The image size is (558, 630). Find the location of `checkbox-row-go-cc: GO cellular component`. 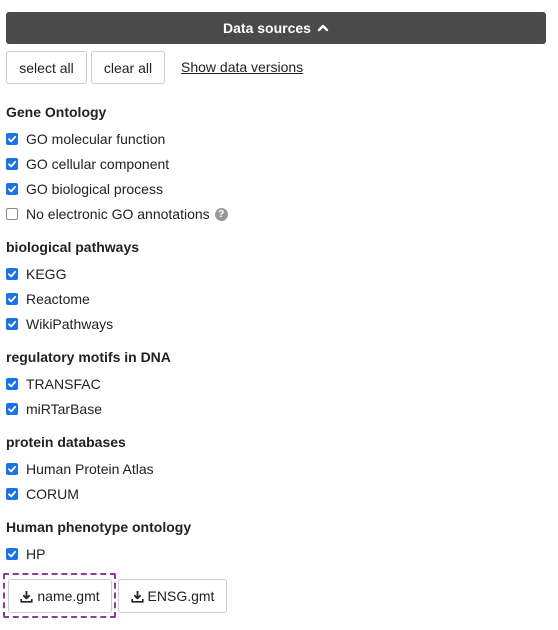

checkbox-row-go-cc: GO cellular component is located at coordinates (87, 164).